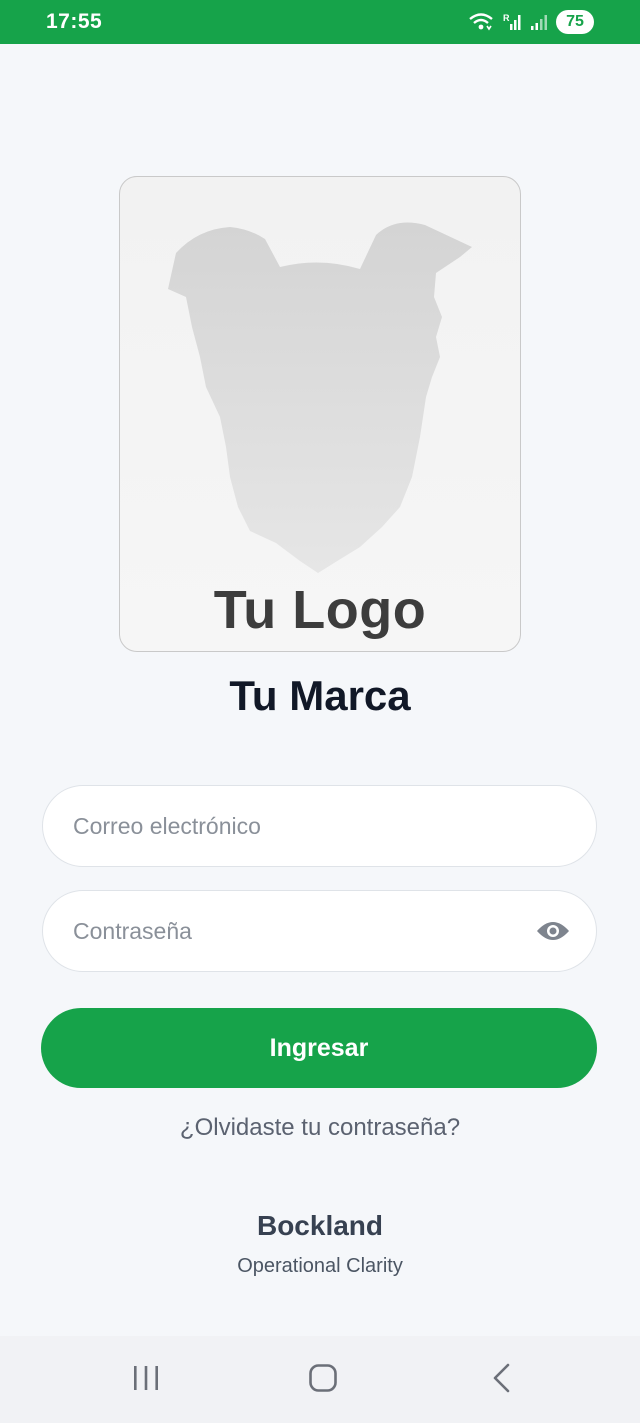 The height and width of the screenshot is (1423, 640). Describe the element at coordinates (323, 1378) in the screenshot. I see `home-icon` at that location.